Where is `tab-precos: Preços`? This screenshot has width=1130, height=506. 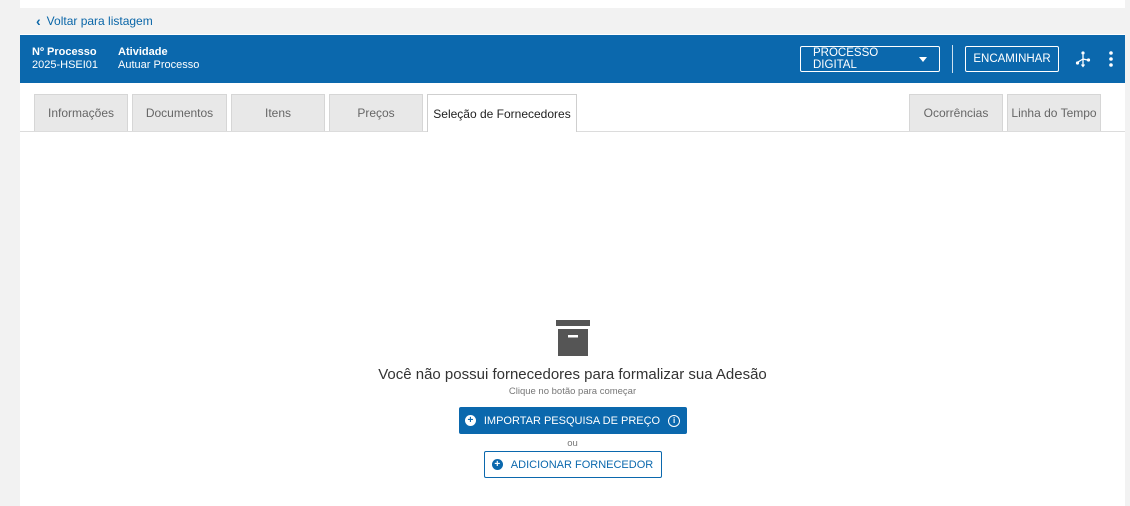 tab-precos: Preços is located at coordinates (376, 112).